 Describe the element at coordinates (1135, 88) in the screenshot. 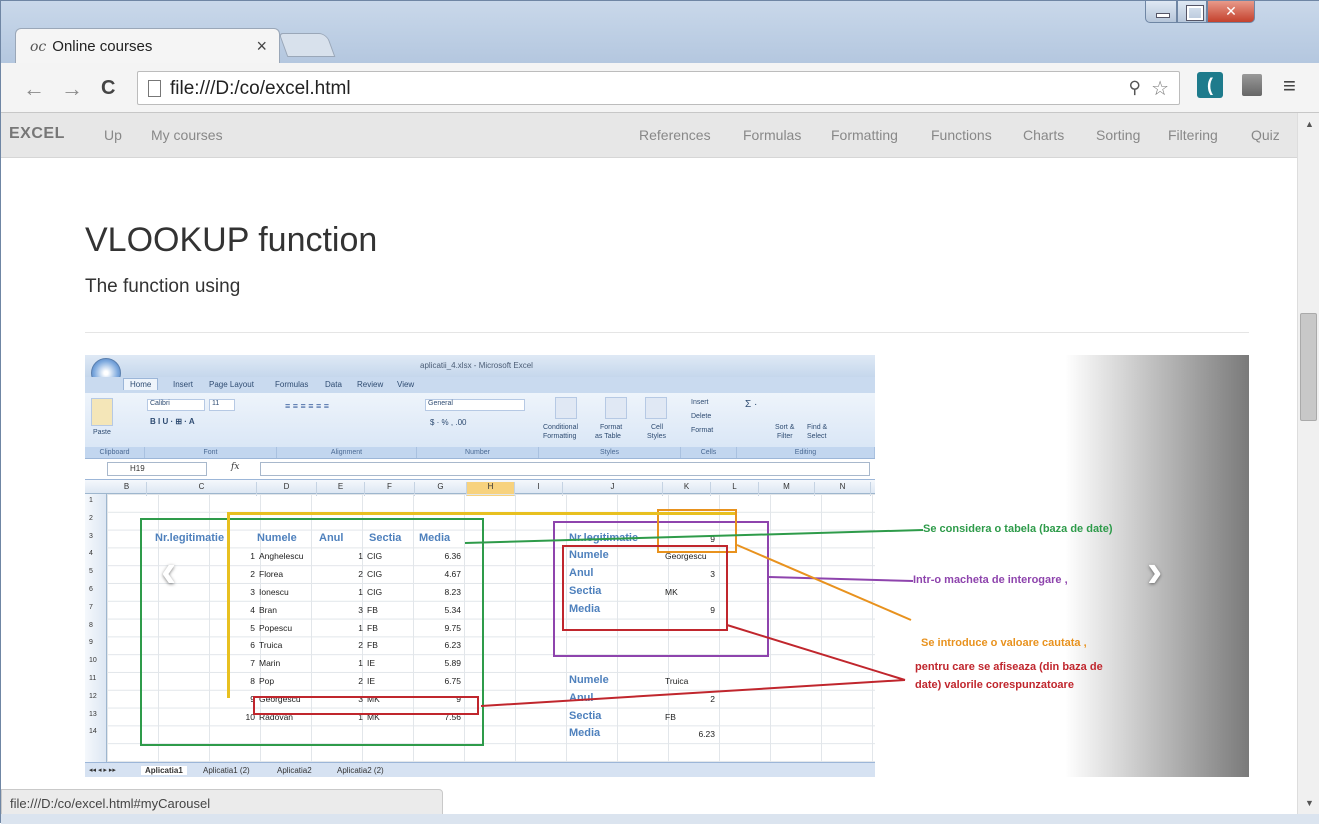

I see `zoom-icon: ⚲` at that location.